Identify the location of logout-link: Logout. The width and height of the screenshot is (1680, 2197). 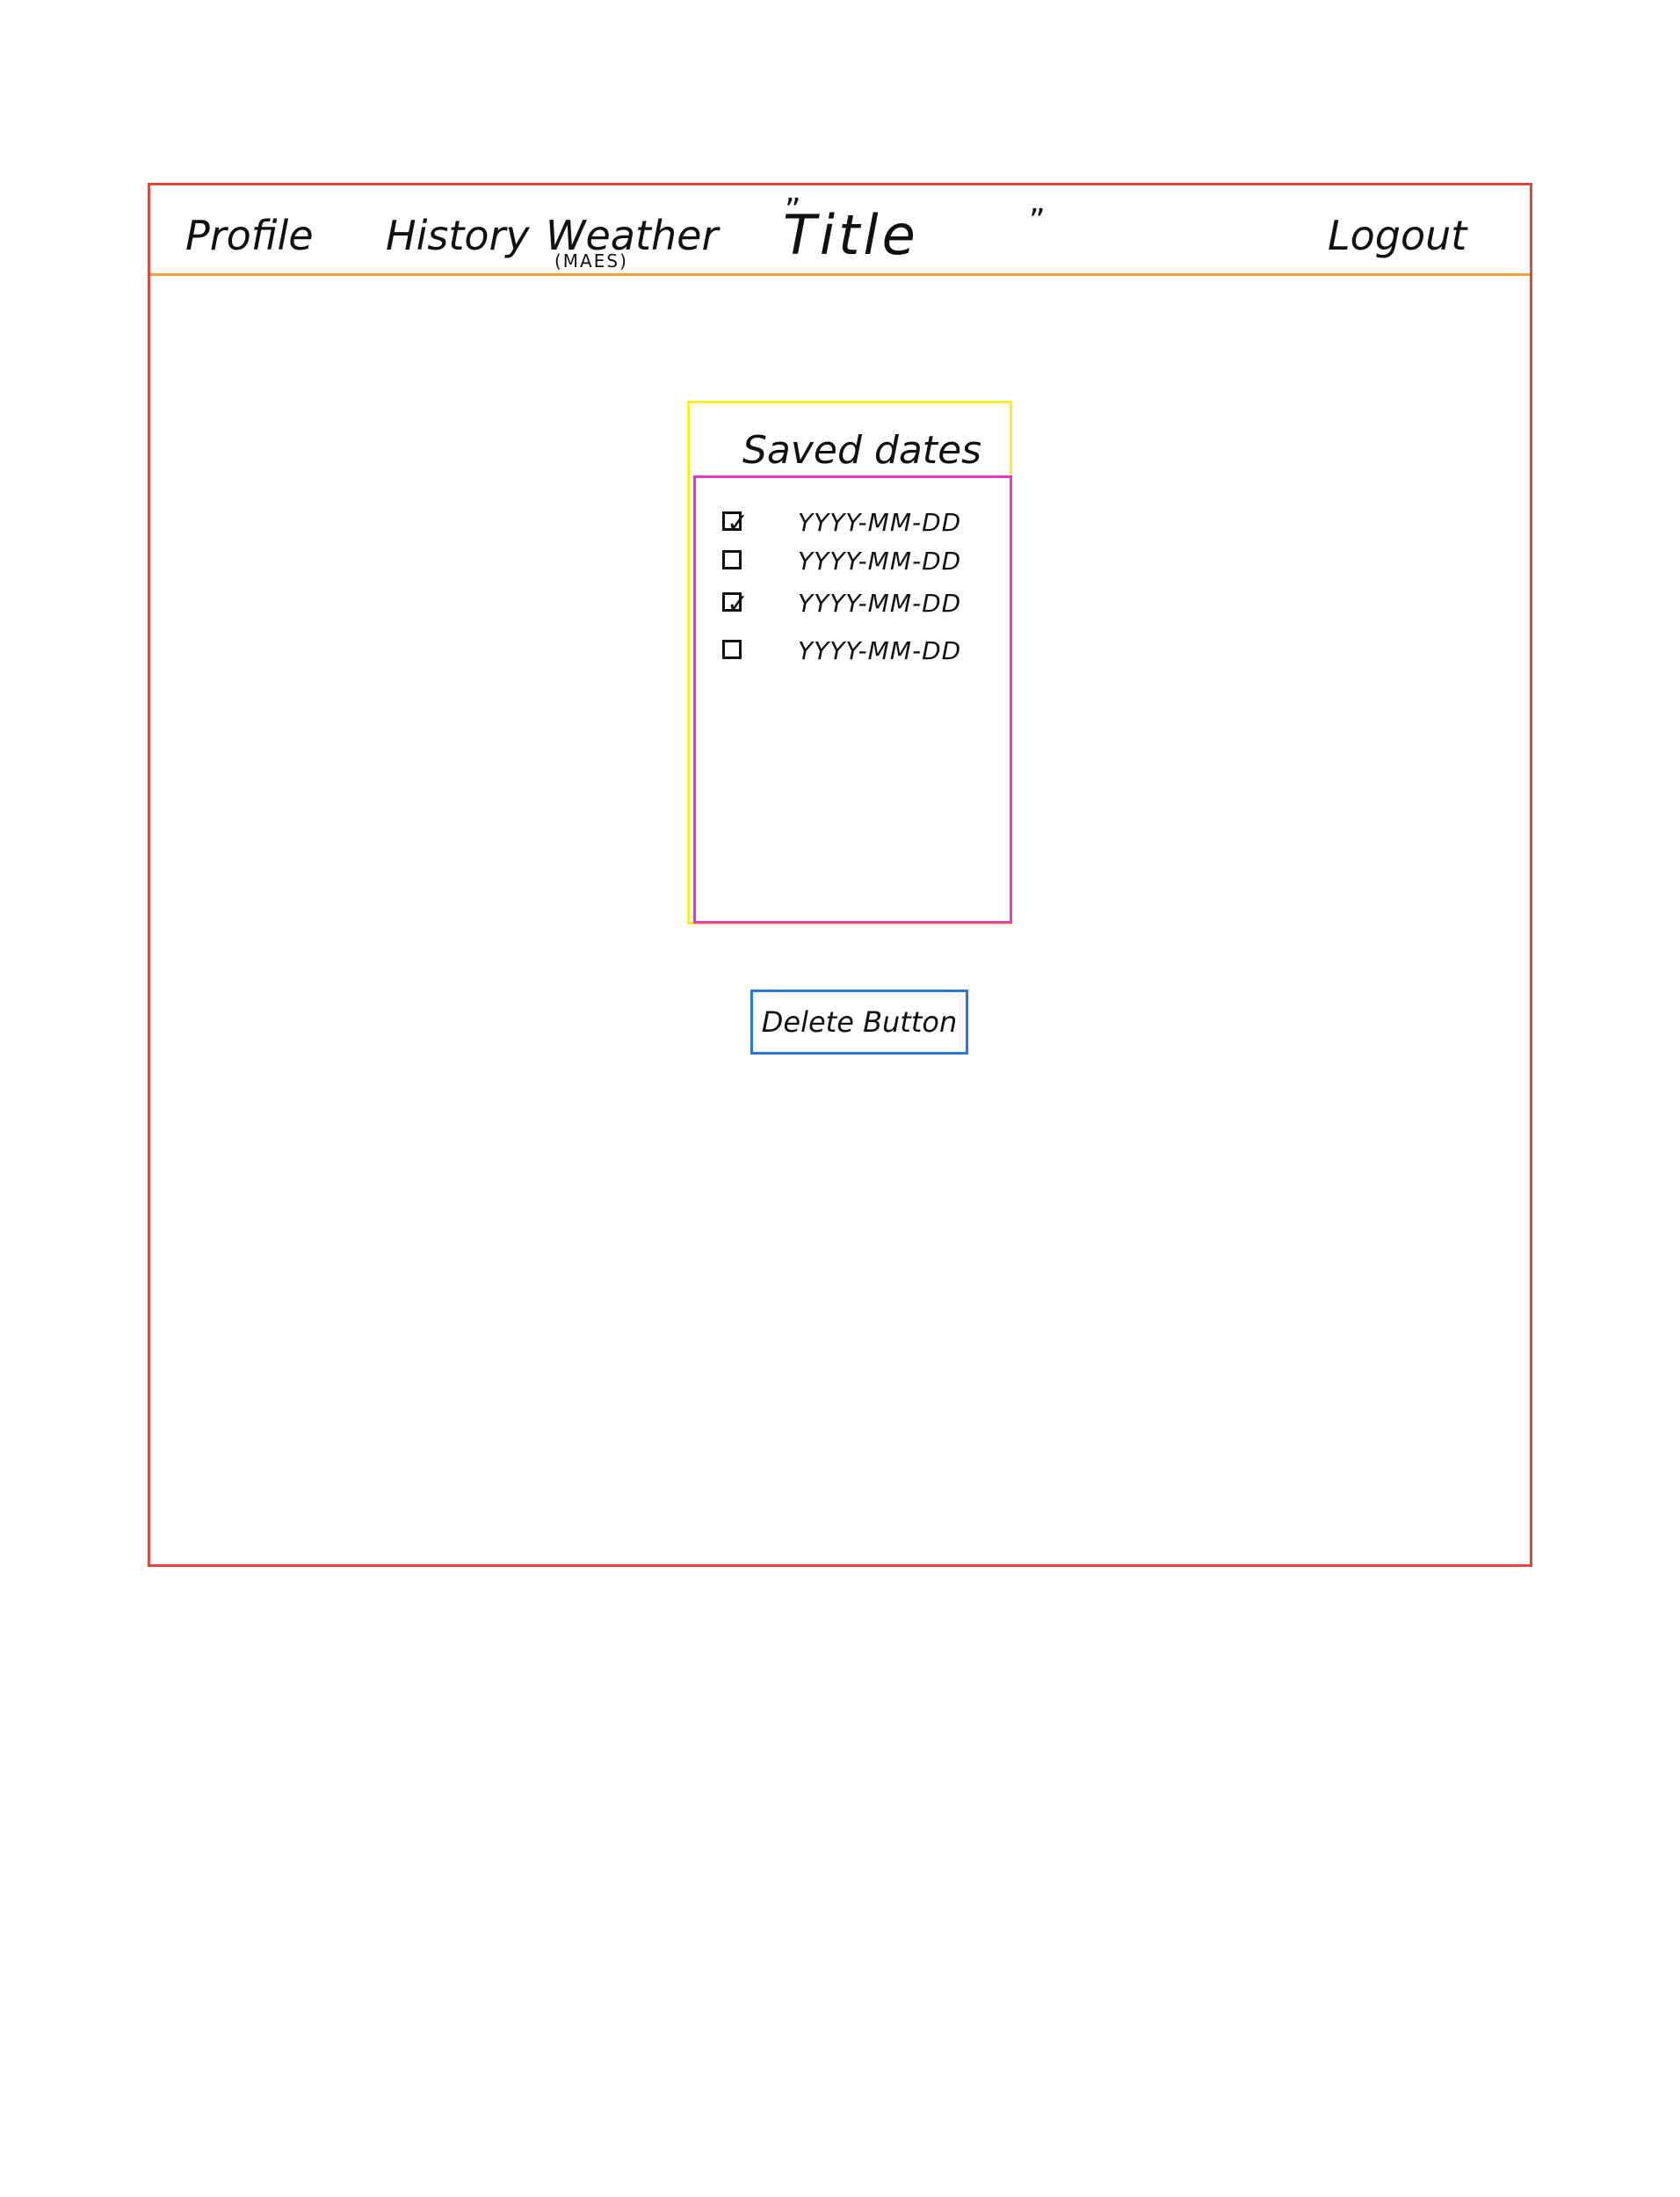
(1397, 236).